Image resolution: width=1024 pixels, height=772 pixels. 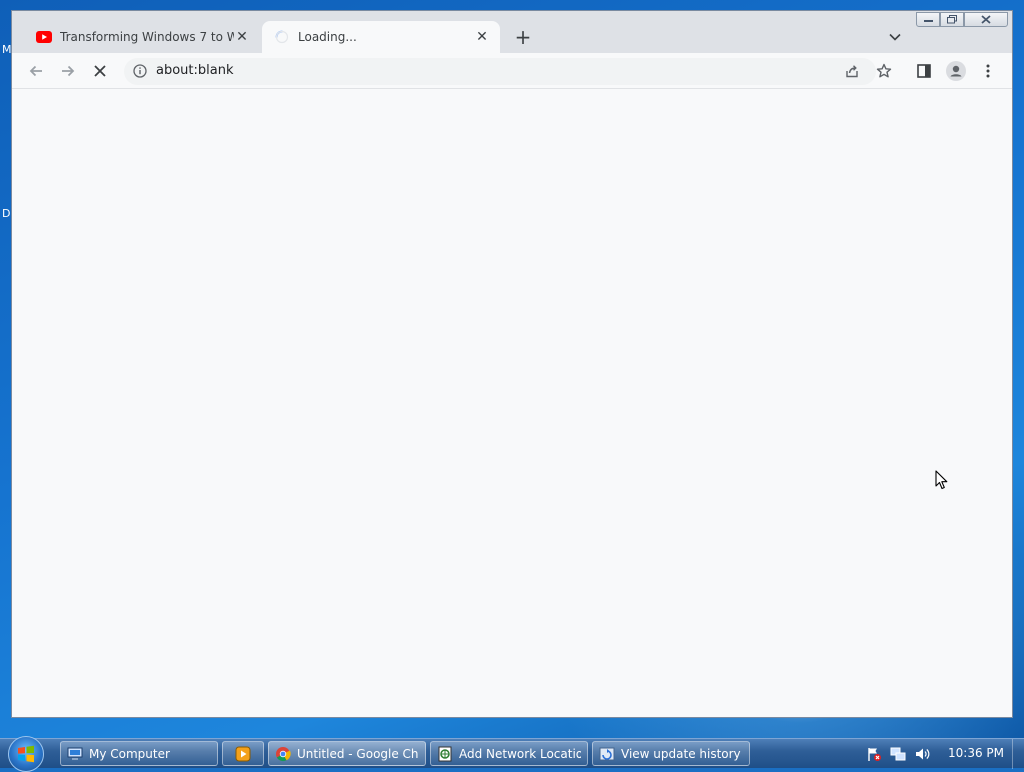 I want to click on back-arrow-icon, so click(x=36, y=71).